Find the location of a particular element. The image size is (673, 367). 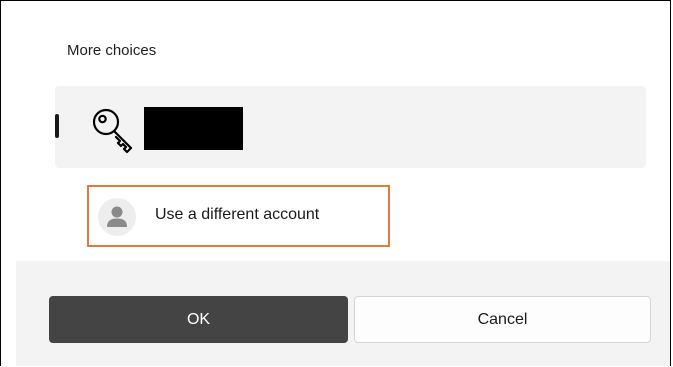

use-different-account-label: Use a different account is located at coordinates (237, 214).